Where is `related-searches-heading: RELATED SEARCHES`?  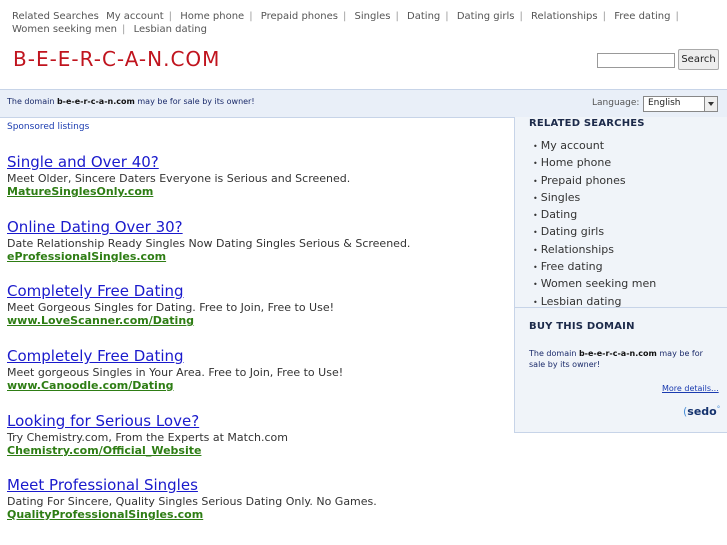 related-searches-heading: RELATED SEARCHES is located at coordinates (587, 123).